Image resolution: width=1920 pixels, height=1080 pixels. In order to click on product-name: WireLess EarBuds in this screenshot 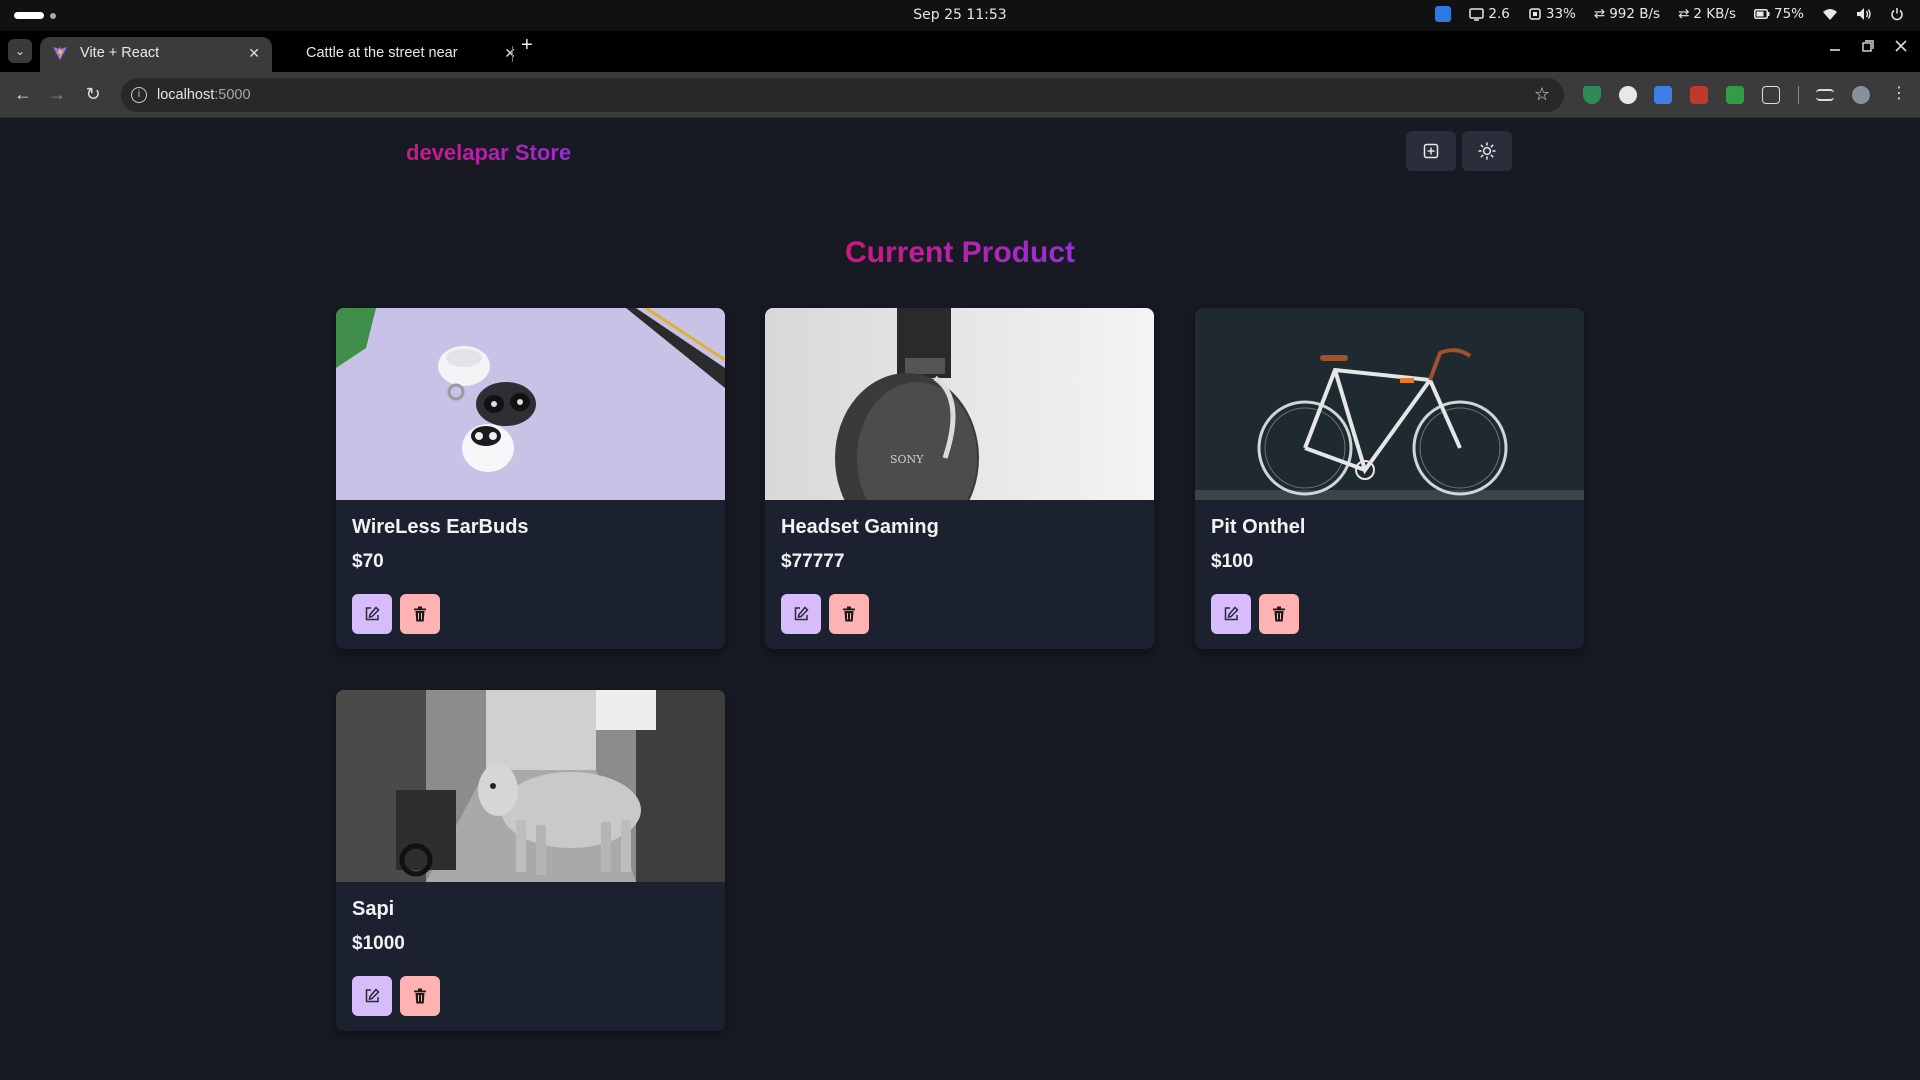, I will do `click(440, 527)`.